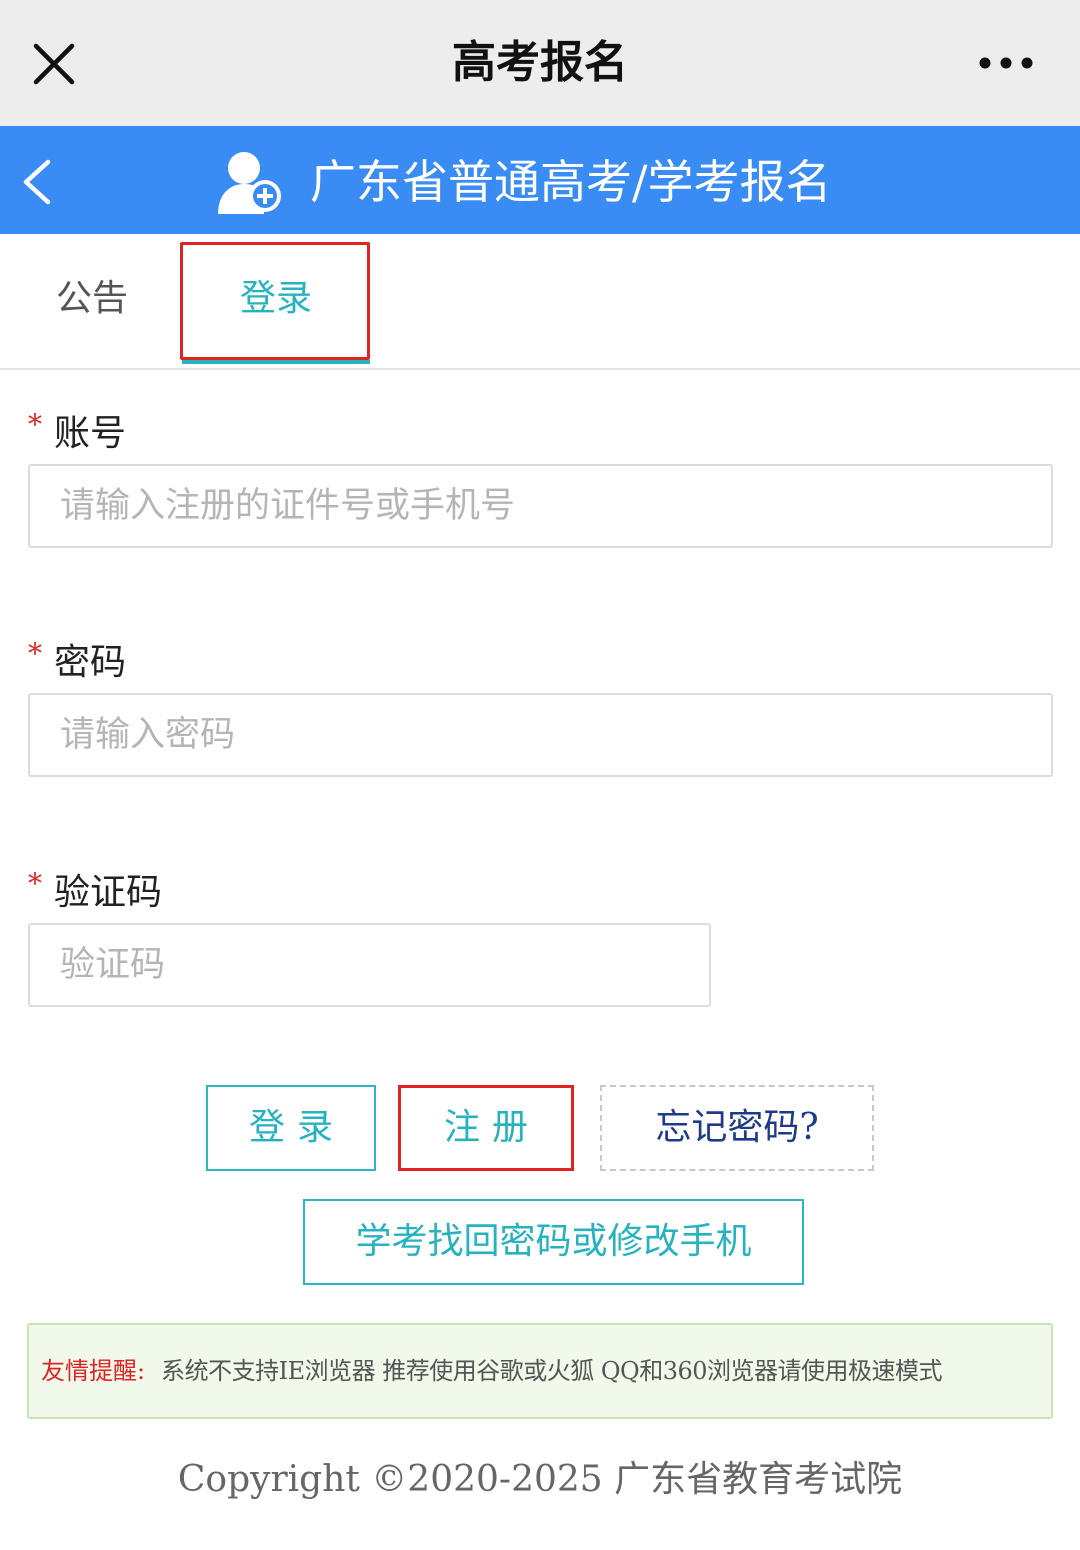  I want to click on tab-bar: 公告 登录, so click(540, 302).